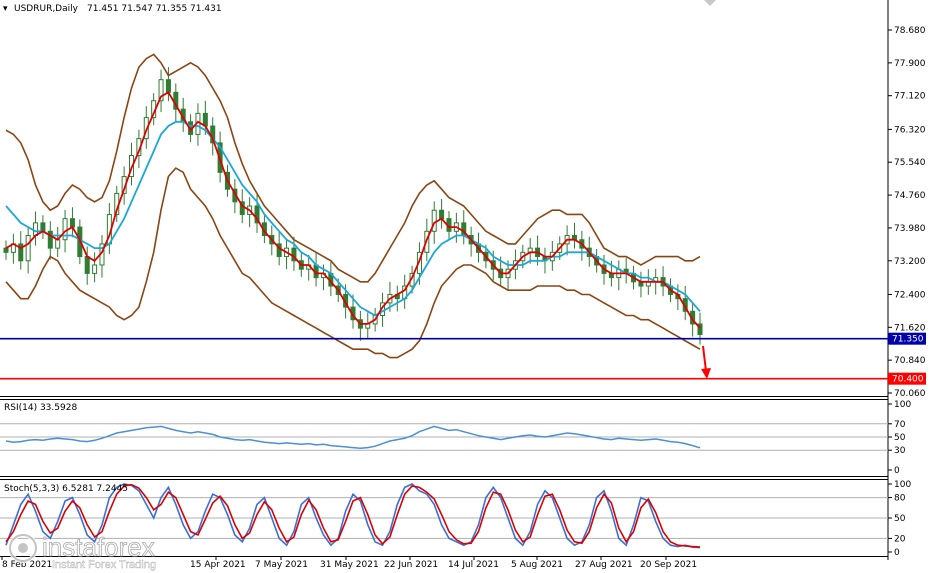  What do you see at coordinates (910, 196) in the screenshot?
I see `price-tick-label: 74.760` at bounding box center [910, 196].